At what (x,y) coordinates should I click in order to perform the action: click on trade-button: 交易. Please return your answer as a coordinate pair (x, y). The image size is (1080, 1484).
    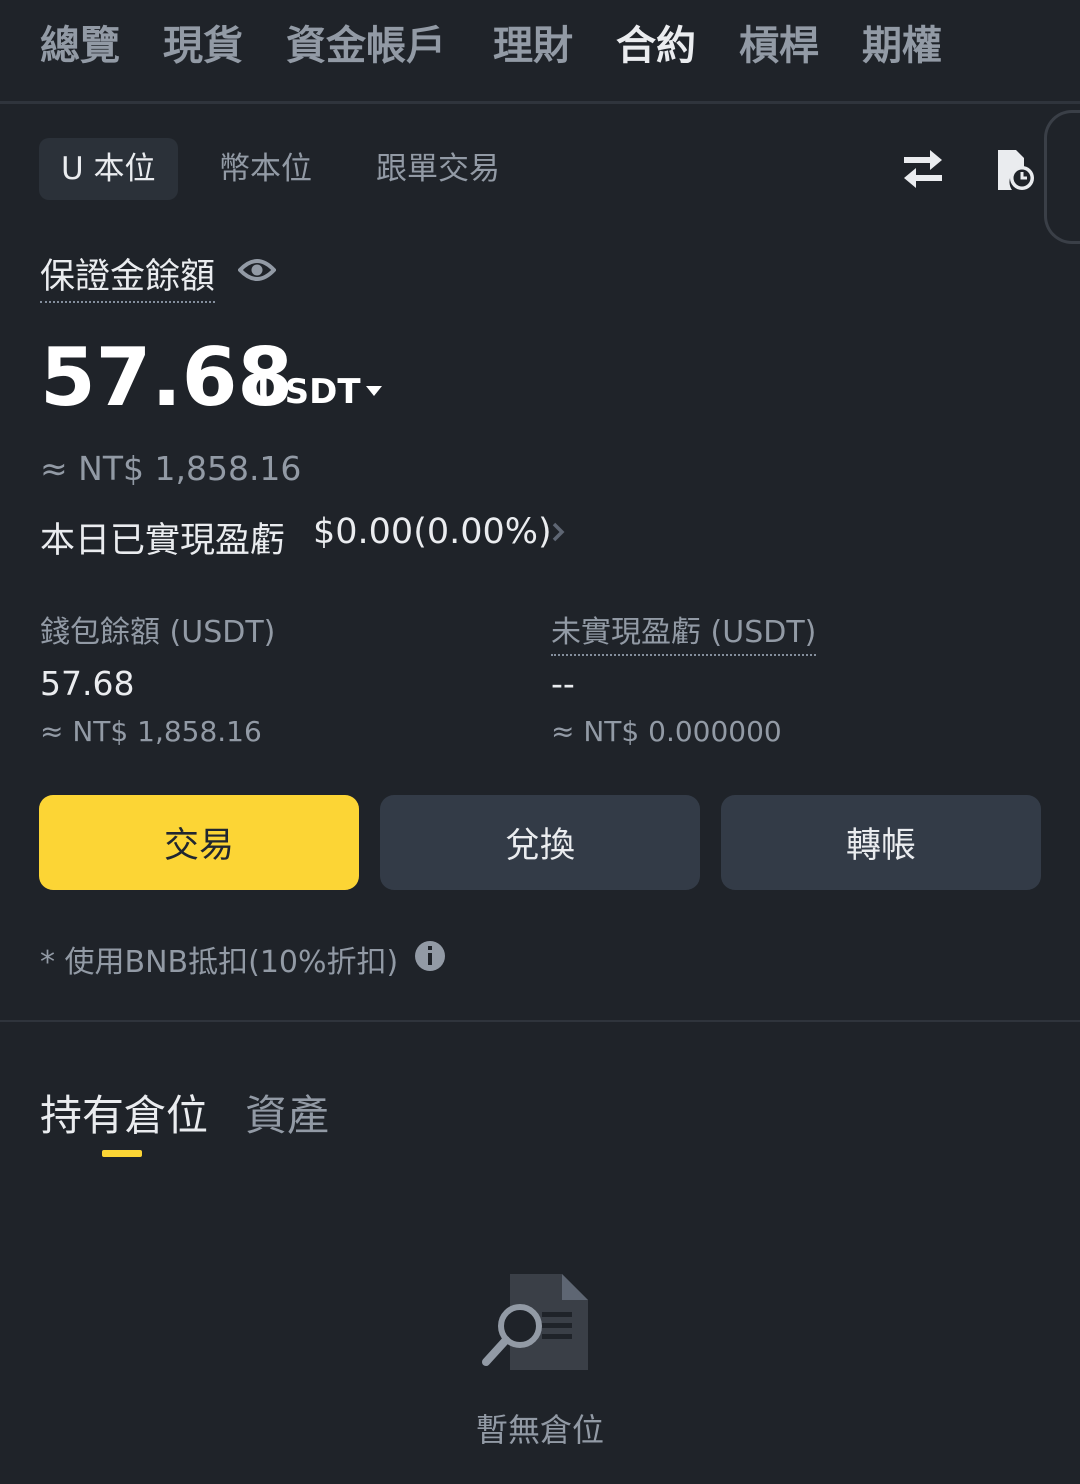
    Looking at the image, I should click on (199, 842).